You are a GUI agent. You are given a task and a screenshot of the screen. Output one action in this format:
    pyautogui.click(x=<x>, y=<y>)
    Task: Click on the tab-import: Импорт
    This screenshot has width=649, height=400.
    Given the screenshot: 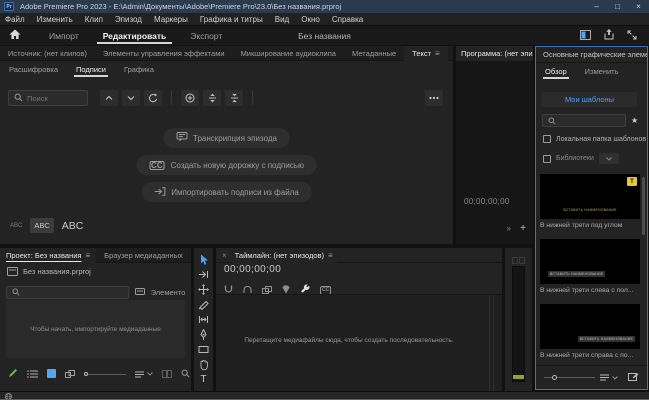 What is the action you would take?
    pyautogui.click(x=64, y=35)
    